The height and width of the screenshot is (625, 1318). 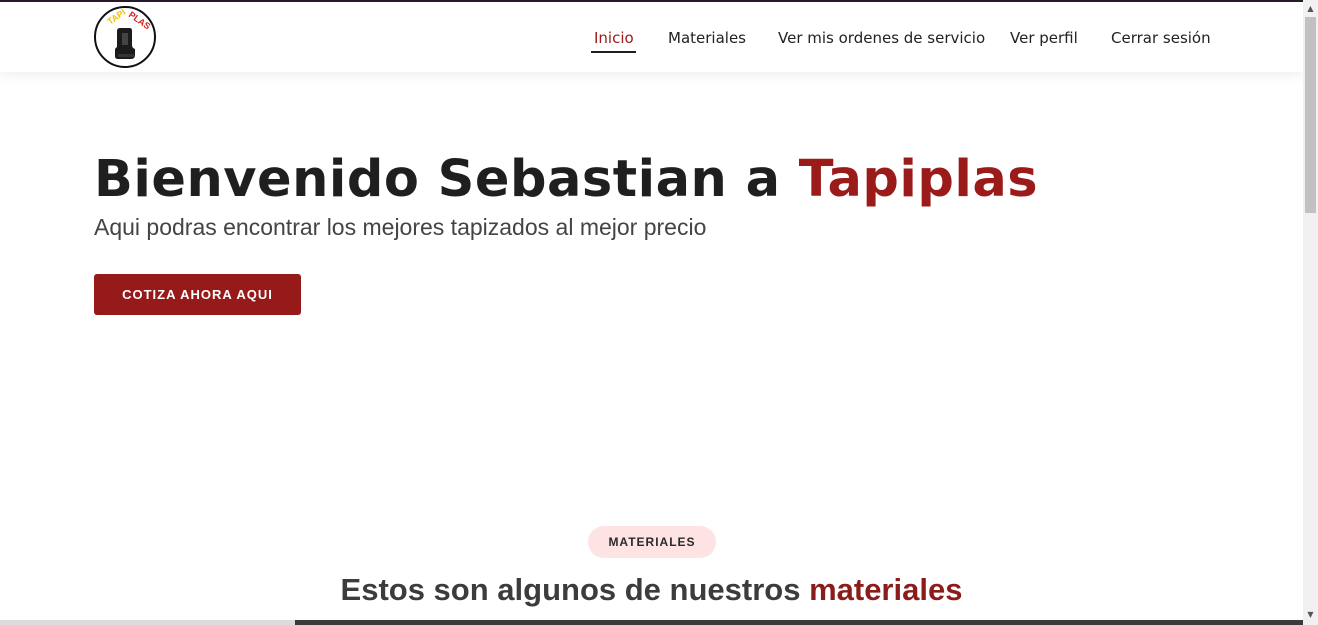 What do you see at coordinates (1161, 38) in the screenshot?
I see `nav-cerrar-sesion: Cerrar sesión` at bounding box center [1161, 38].